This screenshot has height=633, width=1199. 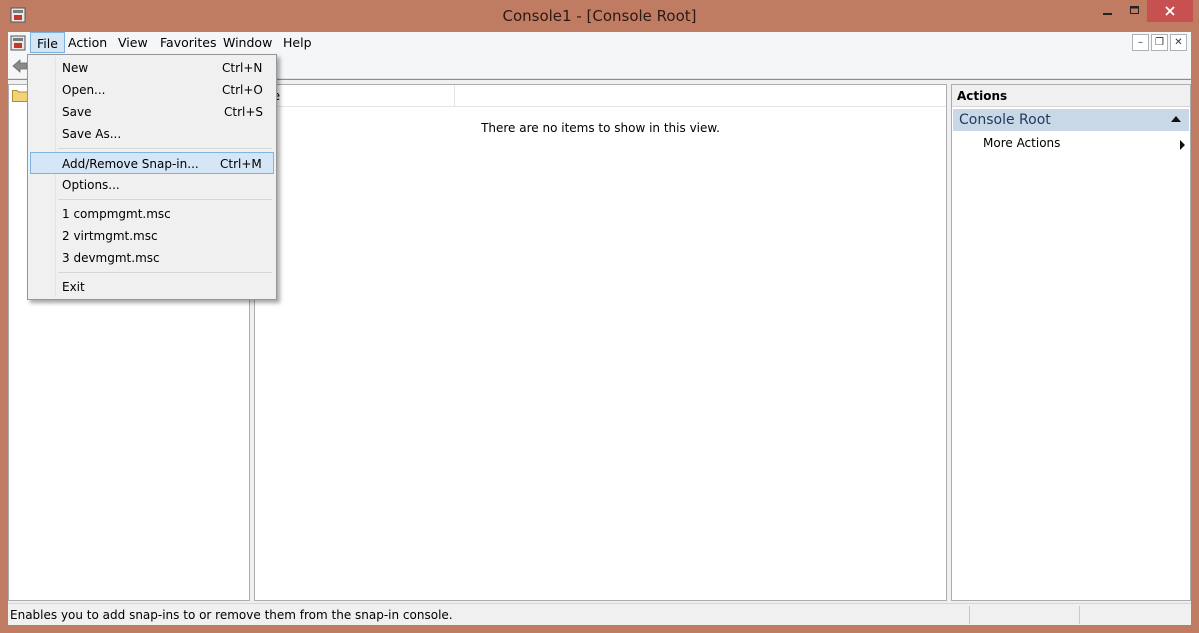 What do you see at coordinates (20, 95) in the screenshot?
I see `folder-icon` at bounding box center [20, 95].